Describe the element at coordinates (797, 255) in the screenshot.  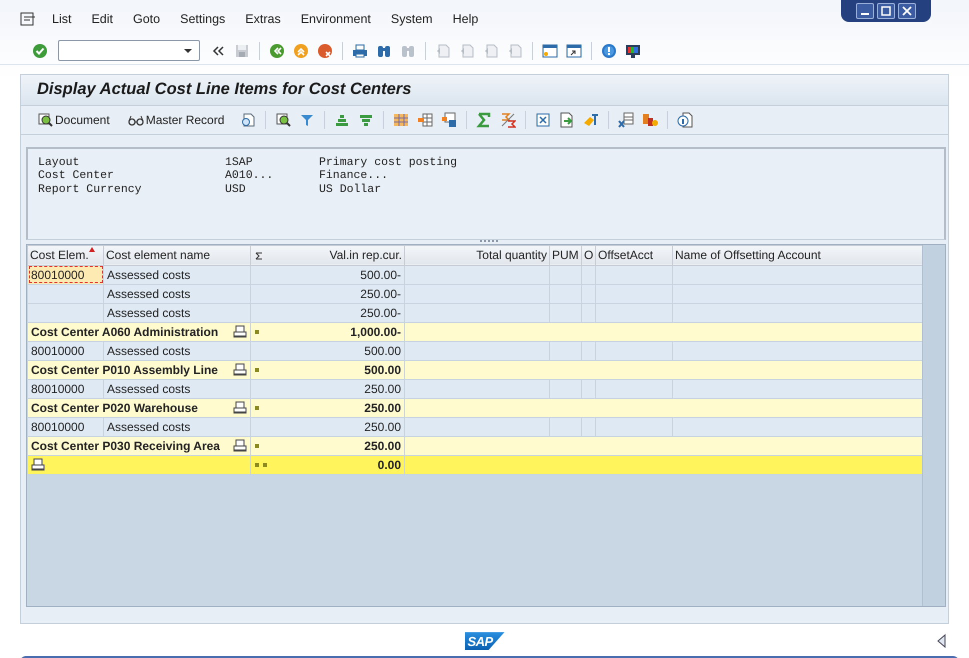
I see `column-header: Name of Offsetting Account` at that location.